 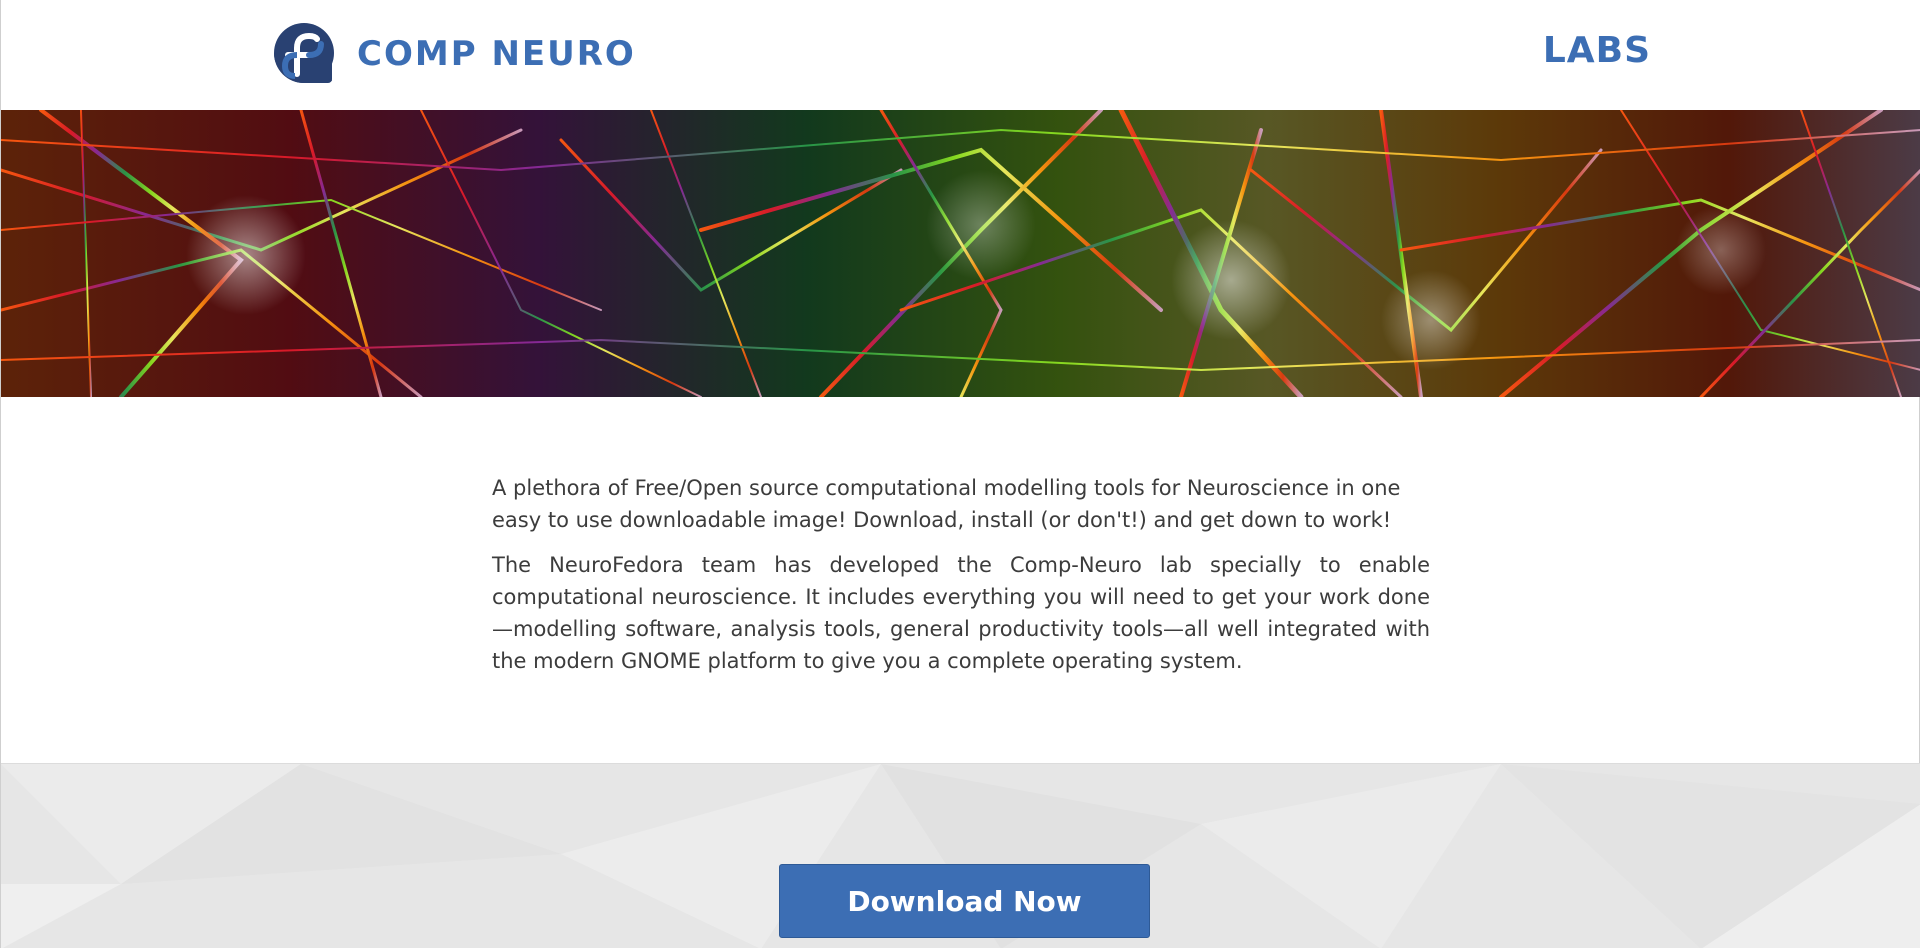 I want to click on brand-home-link: ™ COMP NEURO, so click(x=454, y=54).